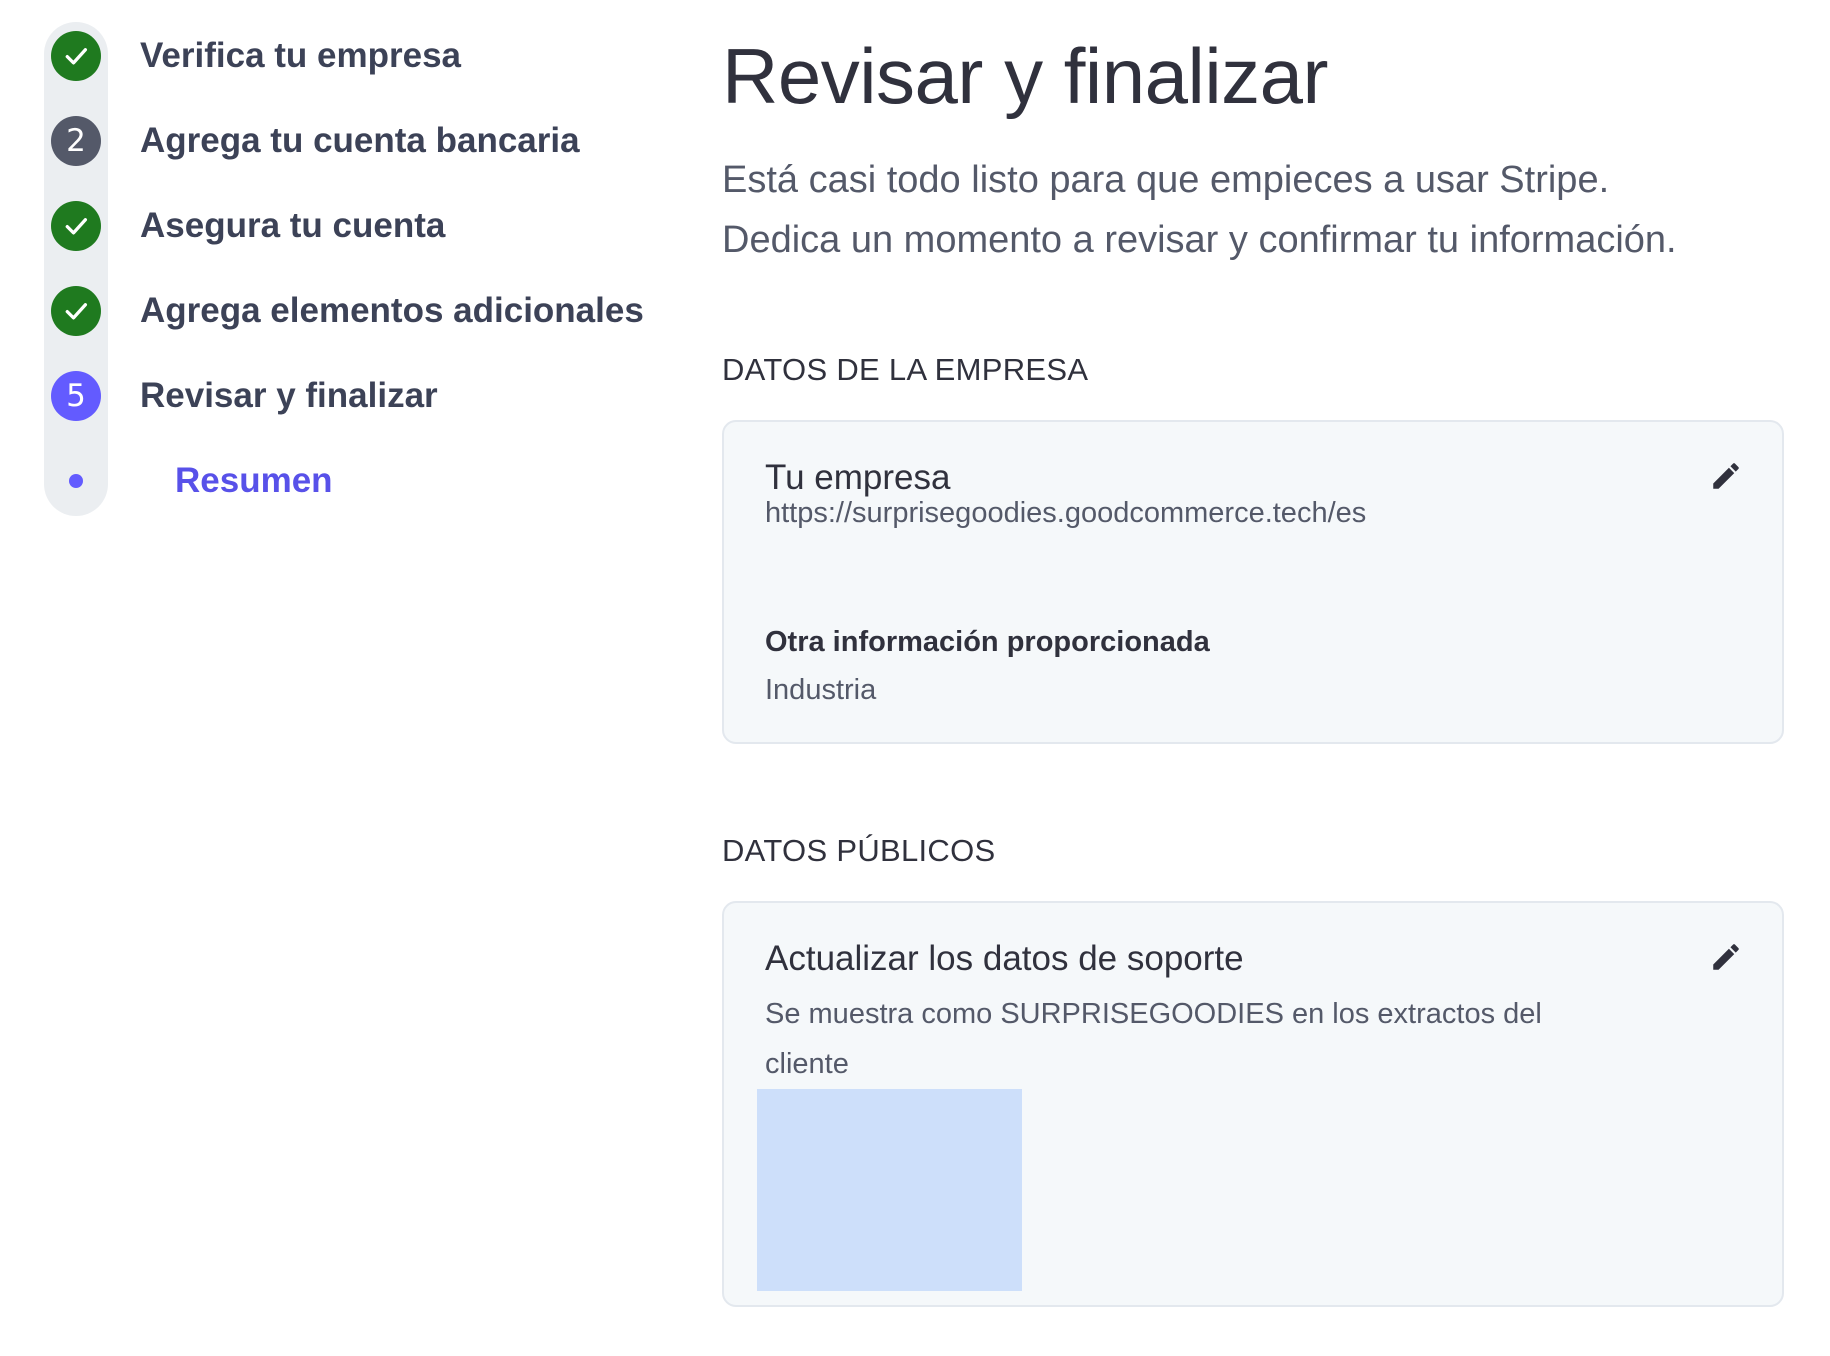 This screenshot has height=1356, width=1830. What do you see at coordinates (364, 481) in the screenshot?
I see `substep-summary: Resumen` at bounding box center [364, 481].